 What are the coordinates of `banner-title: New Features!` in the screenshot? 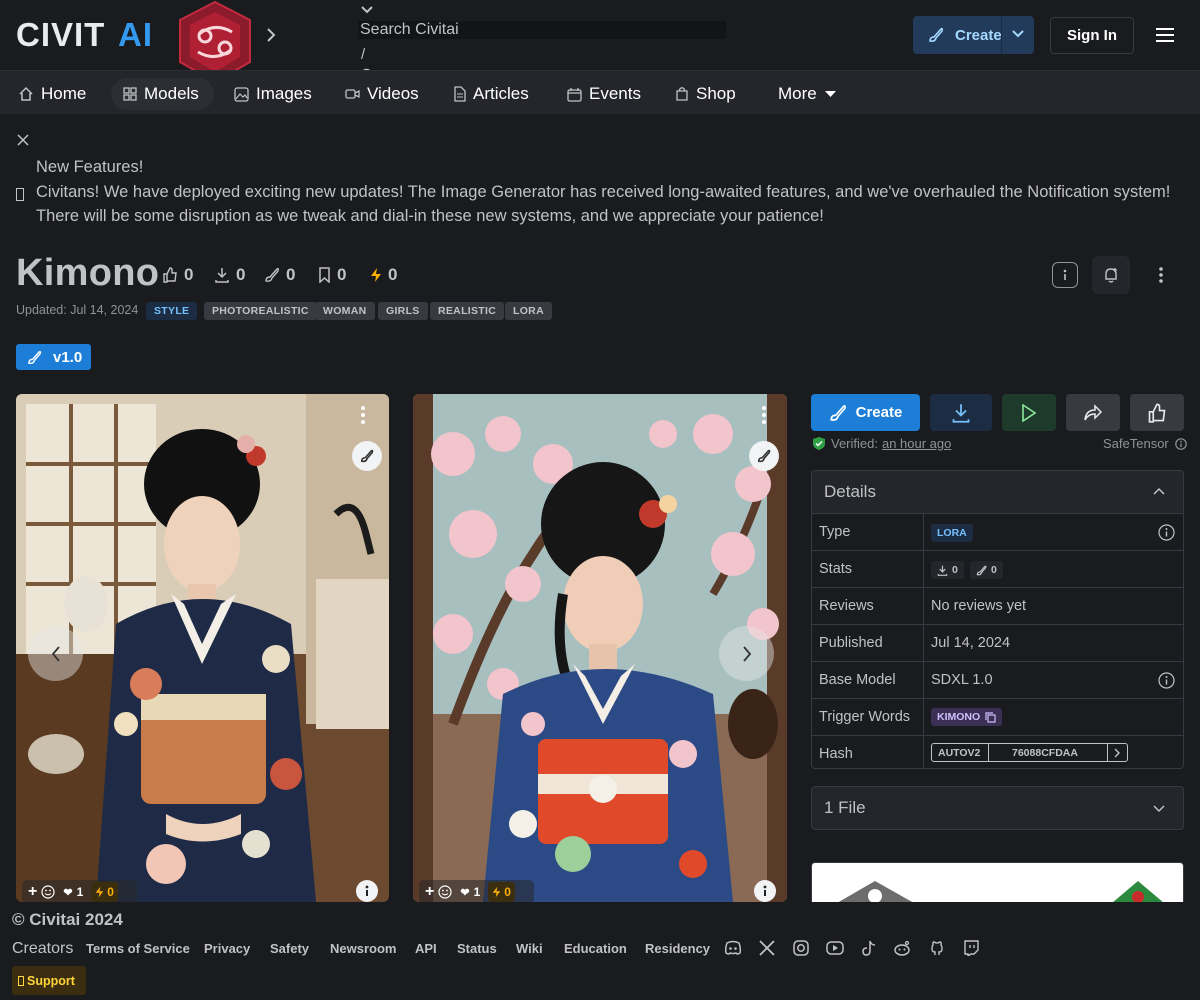 It's located at (90, 167).